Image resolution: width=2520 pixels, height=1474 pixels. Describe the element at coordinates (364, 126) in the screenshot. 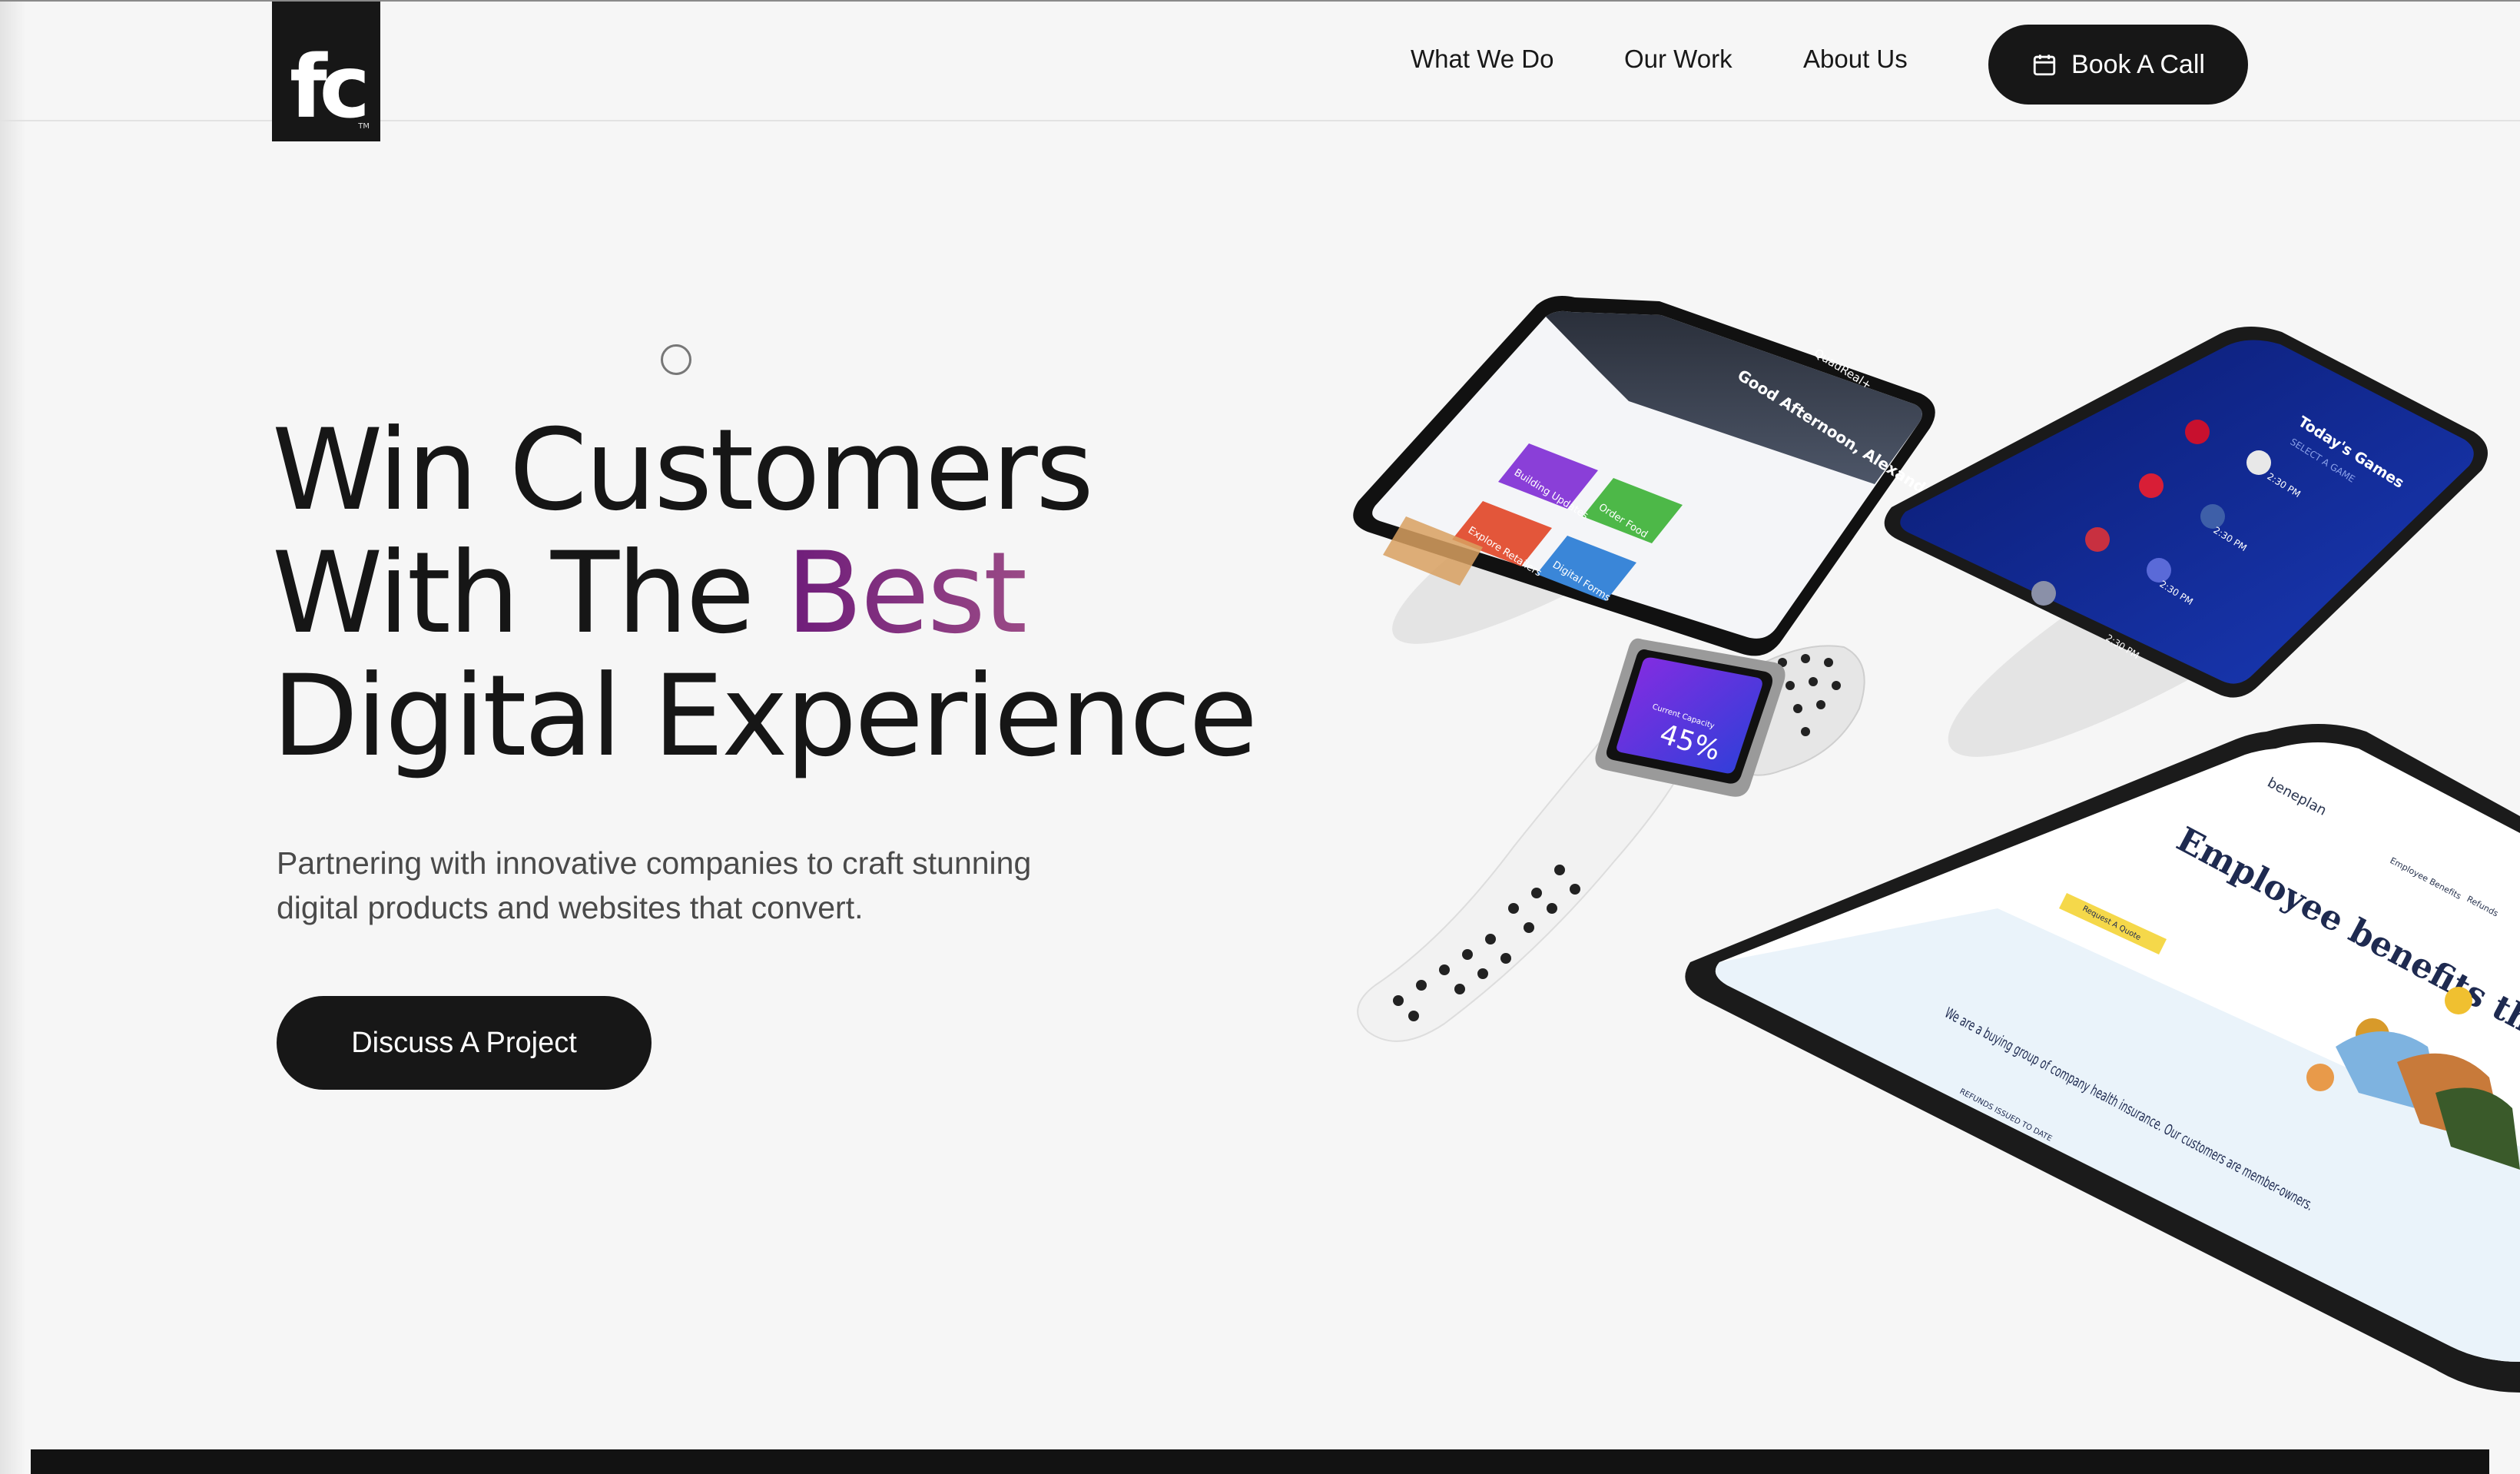

I see `logo-trademark: TM` at that location.